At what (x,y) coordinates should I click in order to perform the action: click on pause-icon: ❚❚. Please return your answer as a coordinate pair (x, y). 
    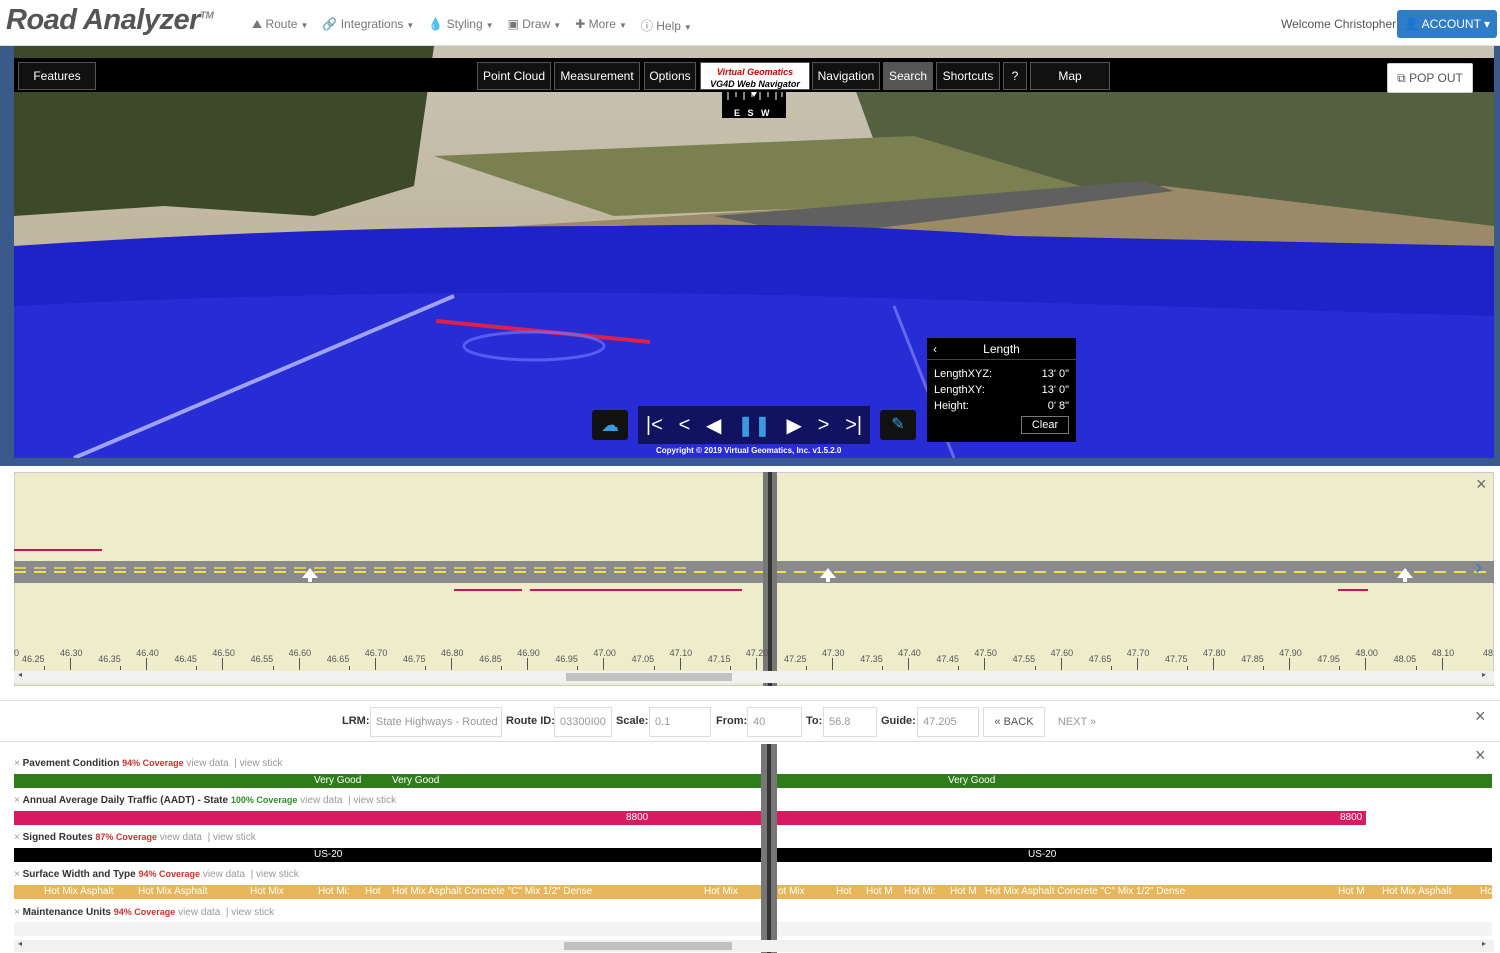
    Looking at the image, I should click on (754, 425).